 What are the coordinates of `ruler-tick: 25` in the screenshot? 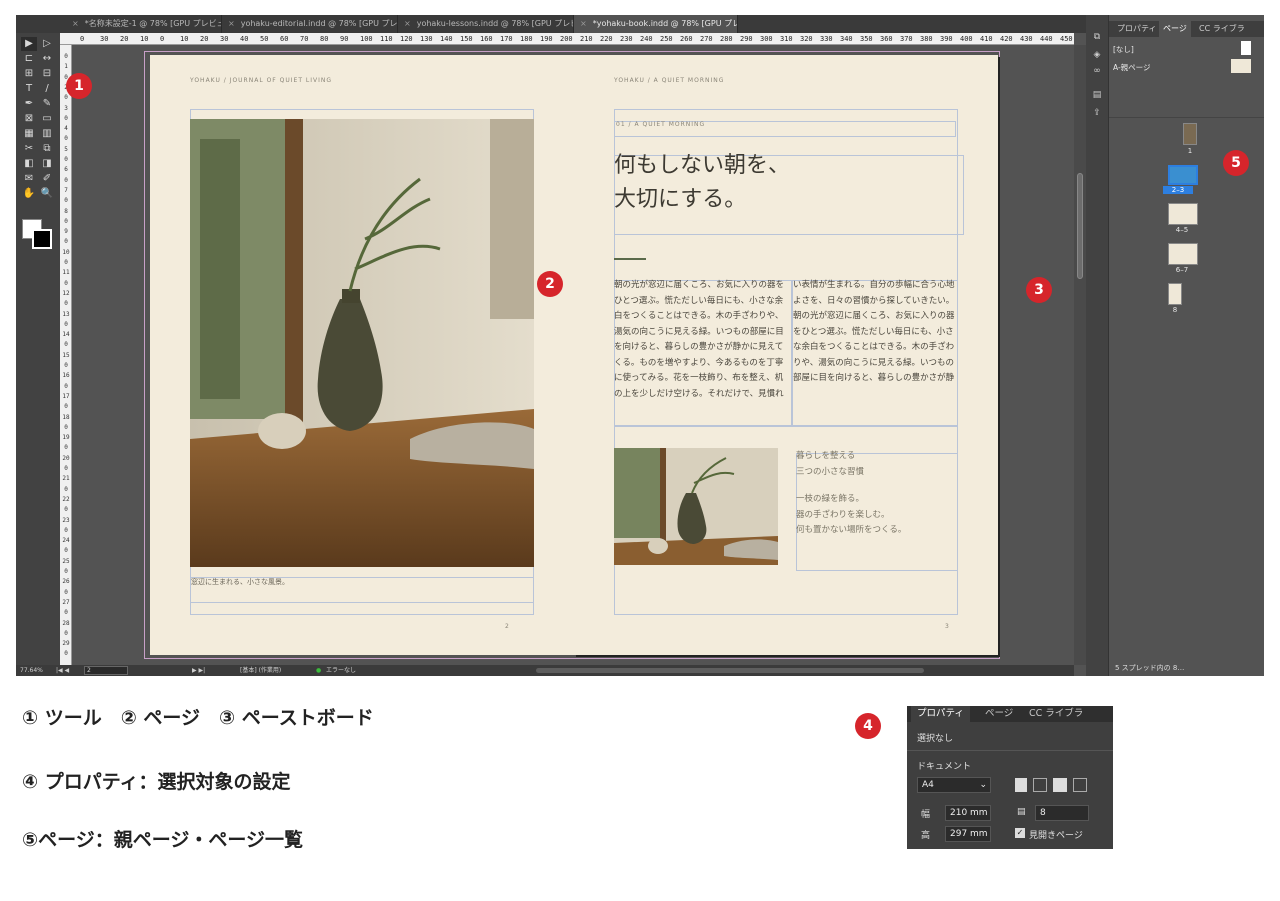 It's located at (66, 561).